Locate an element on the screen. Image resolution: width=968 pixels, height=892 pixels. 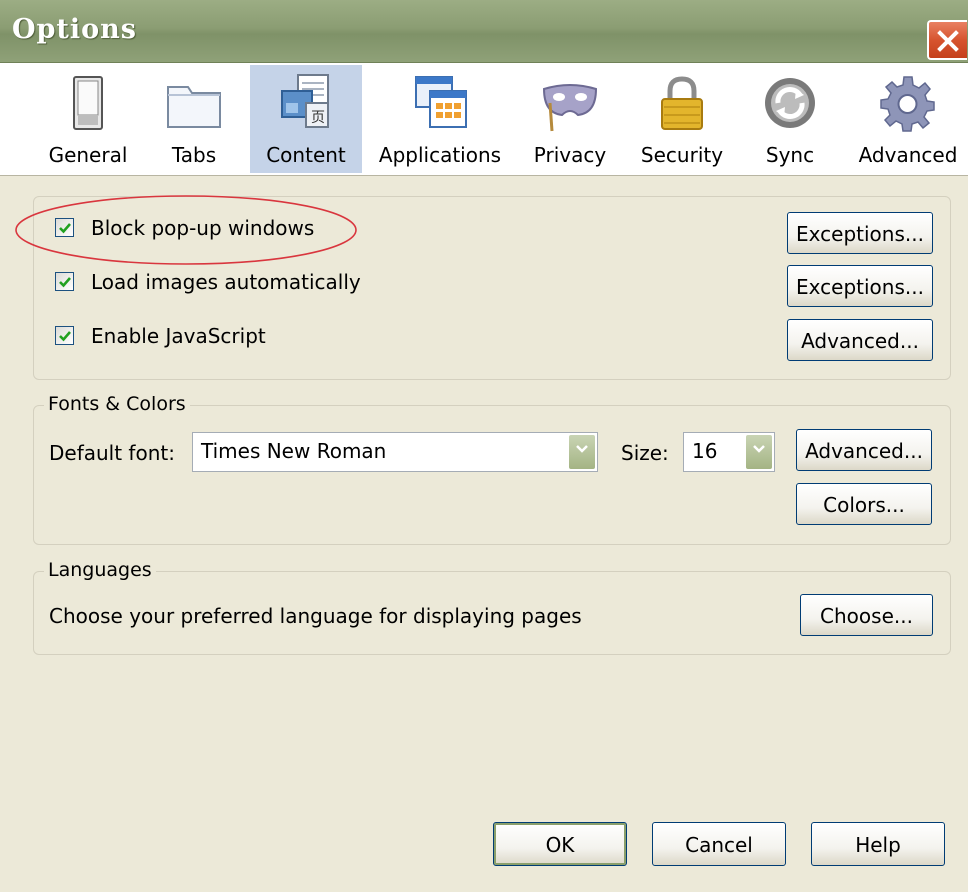
pane-label: Privacy is located at coordinates (570, 155).